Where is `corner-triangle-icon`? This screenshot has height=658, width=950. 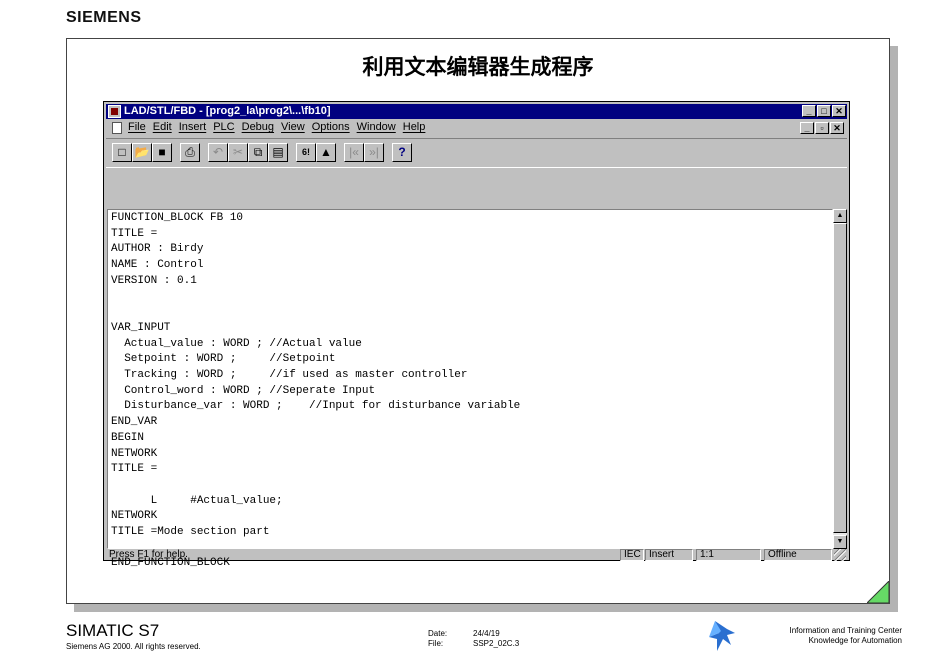 corner-triangle-icon is located at coordinates (878, 592).